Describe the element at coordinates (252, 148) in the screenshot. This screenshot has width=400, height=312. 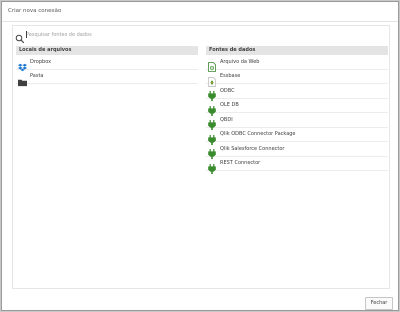
I see `item-label: Qlik Salesforce Connector` at that location.